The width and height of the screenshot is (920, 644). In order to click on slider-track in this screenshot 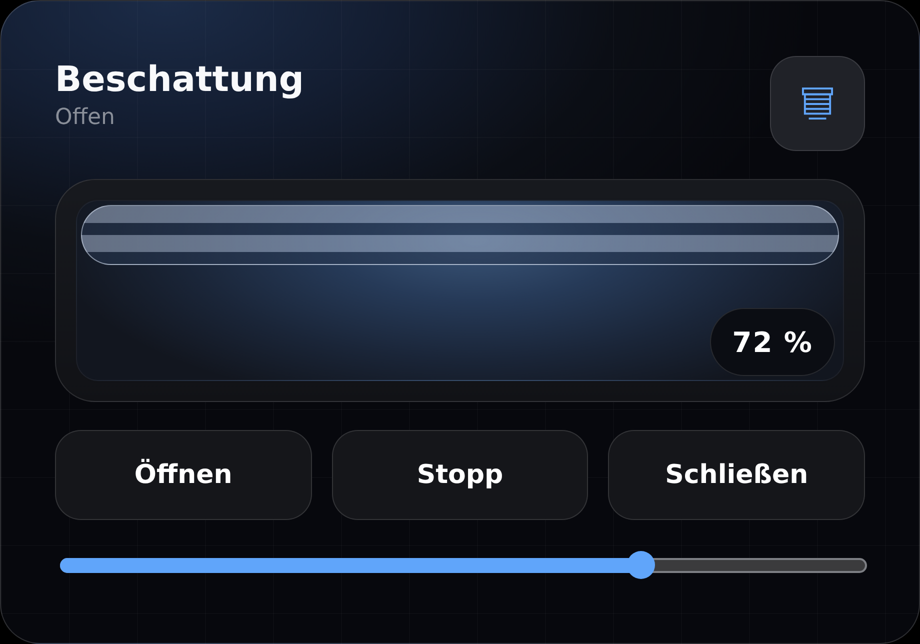, I will do `click(463, 565)`.